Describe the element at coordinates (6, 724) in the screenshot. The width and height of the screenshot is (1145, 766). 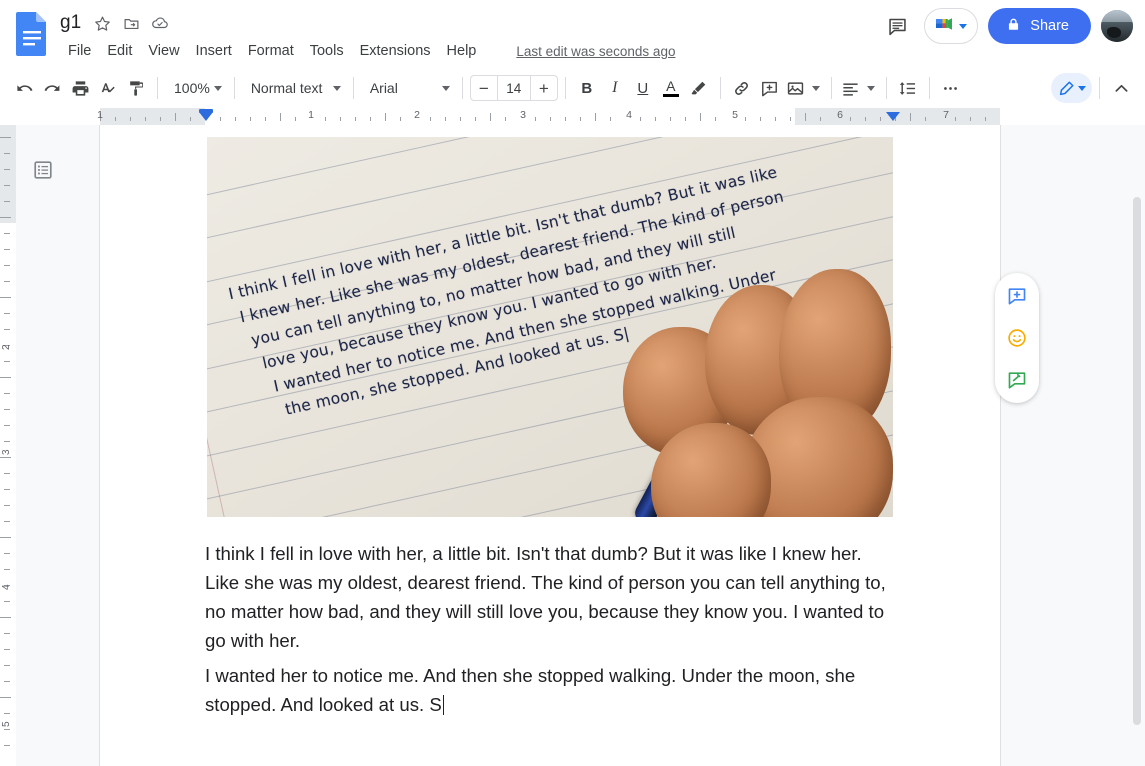
I see `vertical-ruler-number: 5` at that location.